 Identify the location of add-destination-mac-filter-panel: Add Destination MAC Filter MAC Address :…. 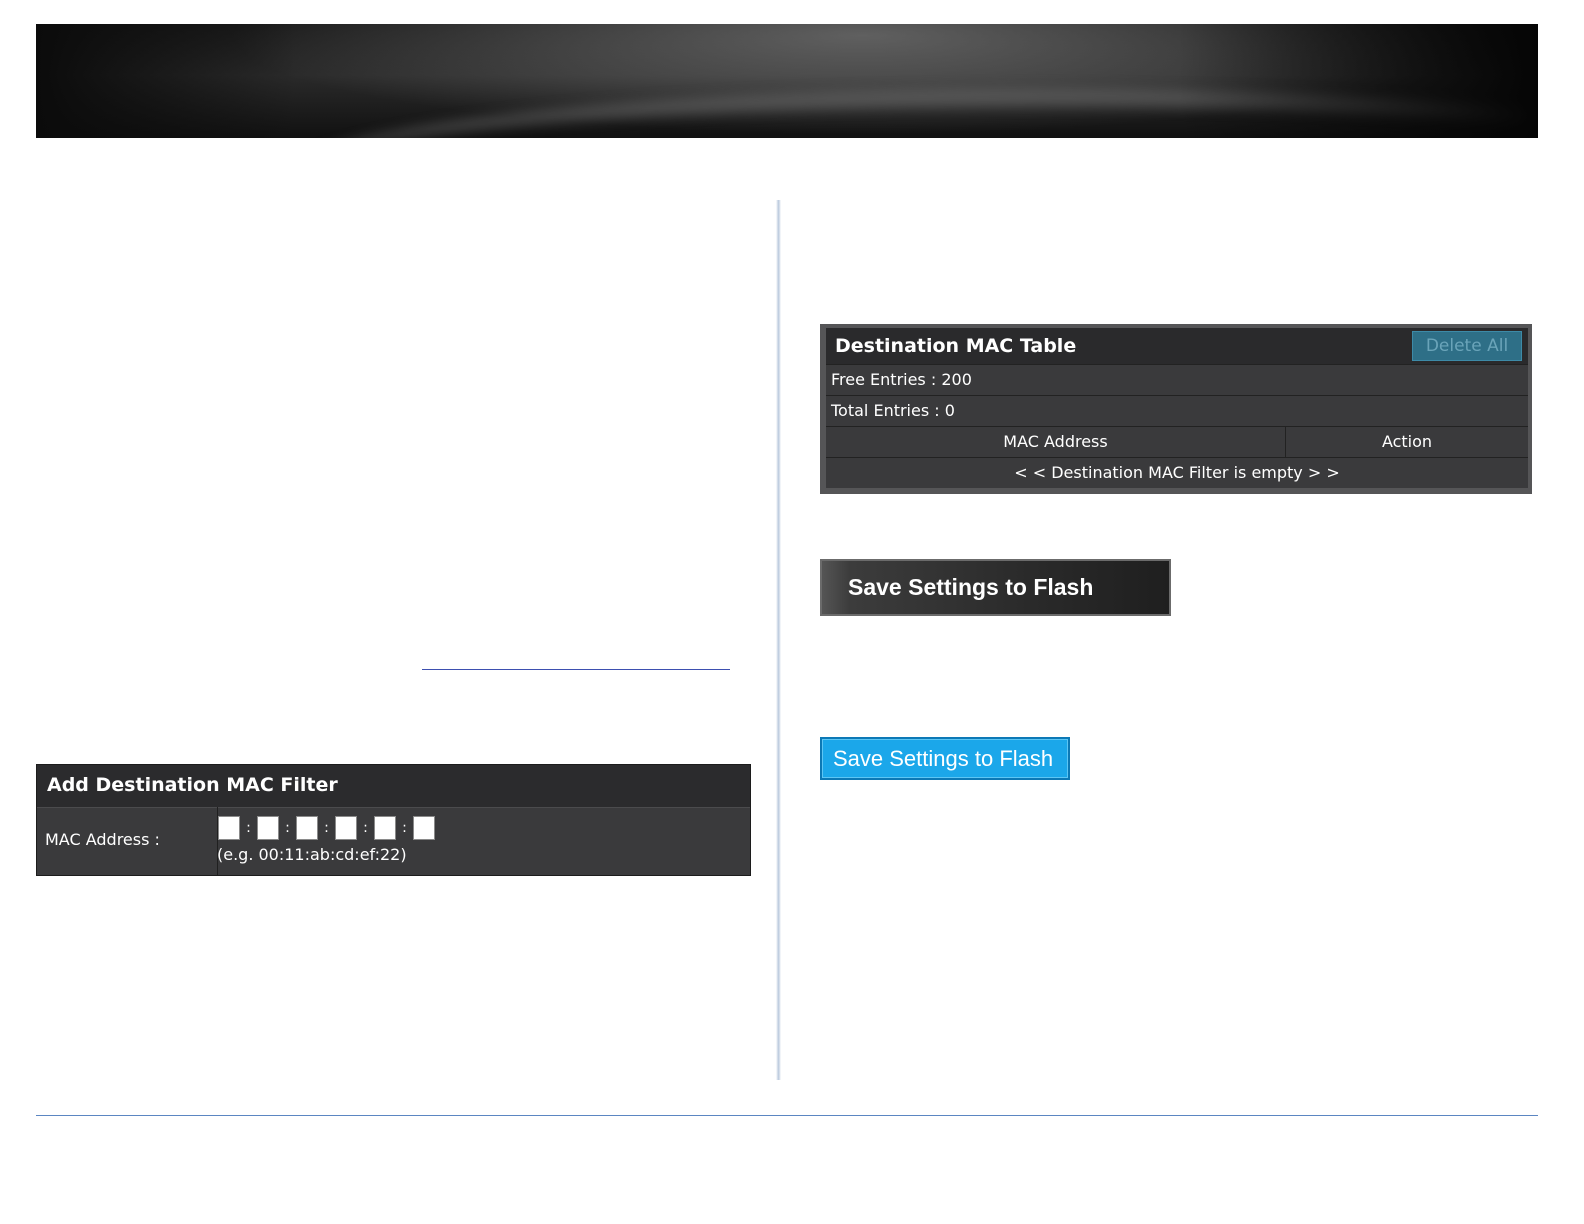
(393, 820).